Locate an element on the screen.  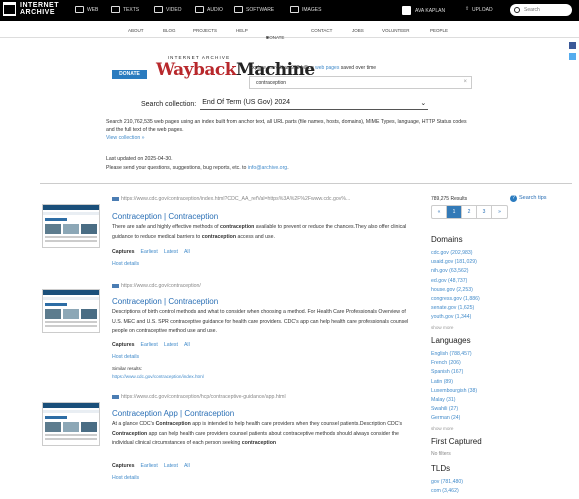
languages-heading: Languages is located at coordinates (451, 340).